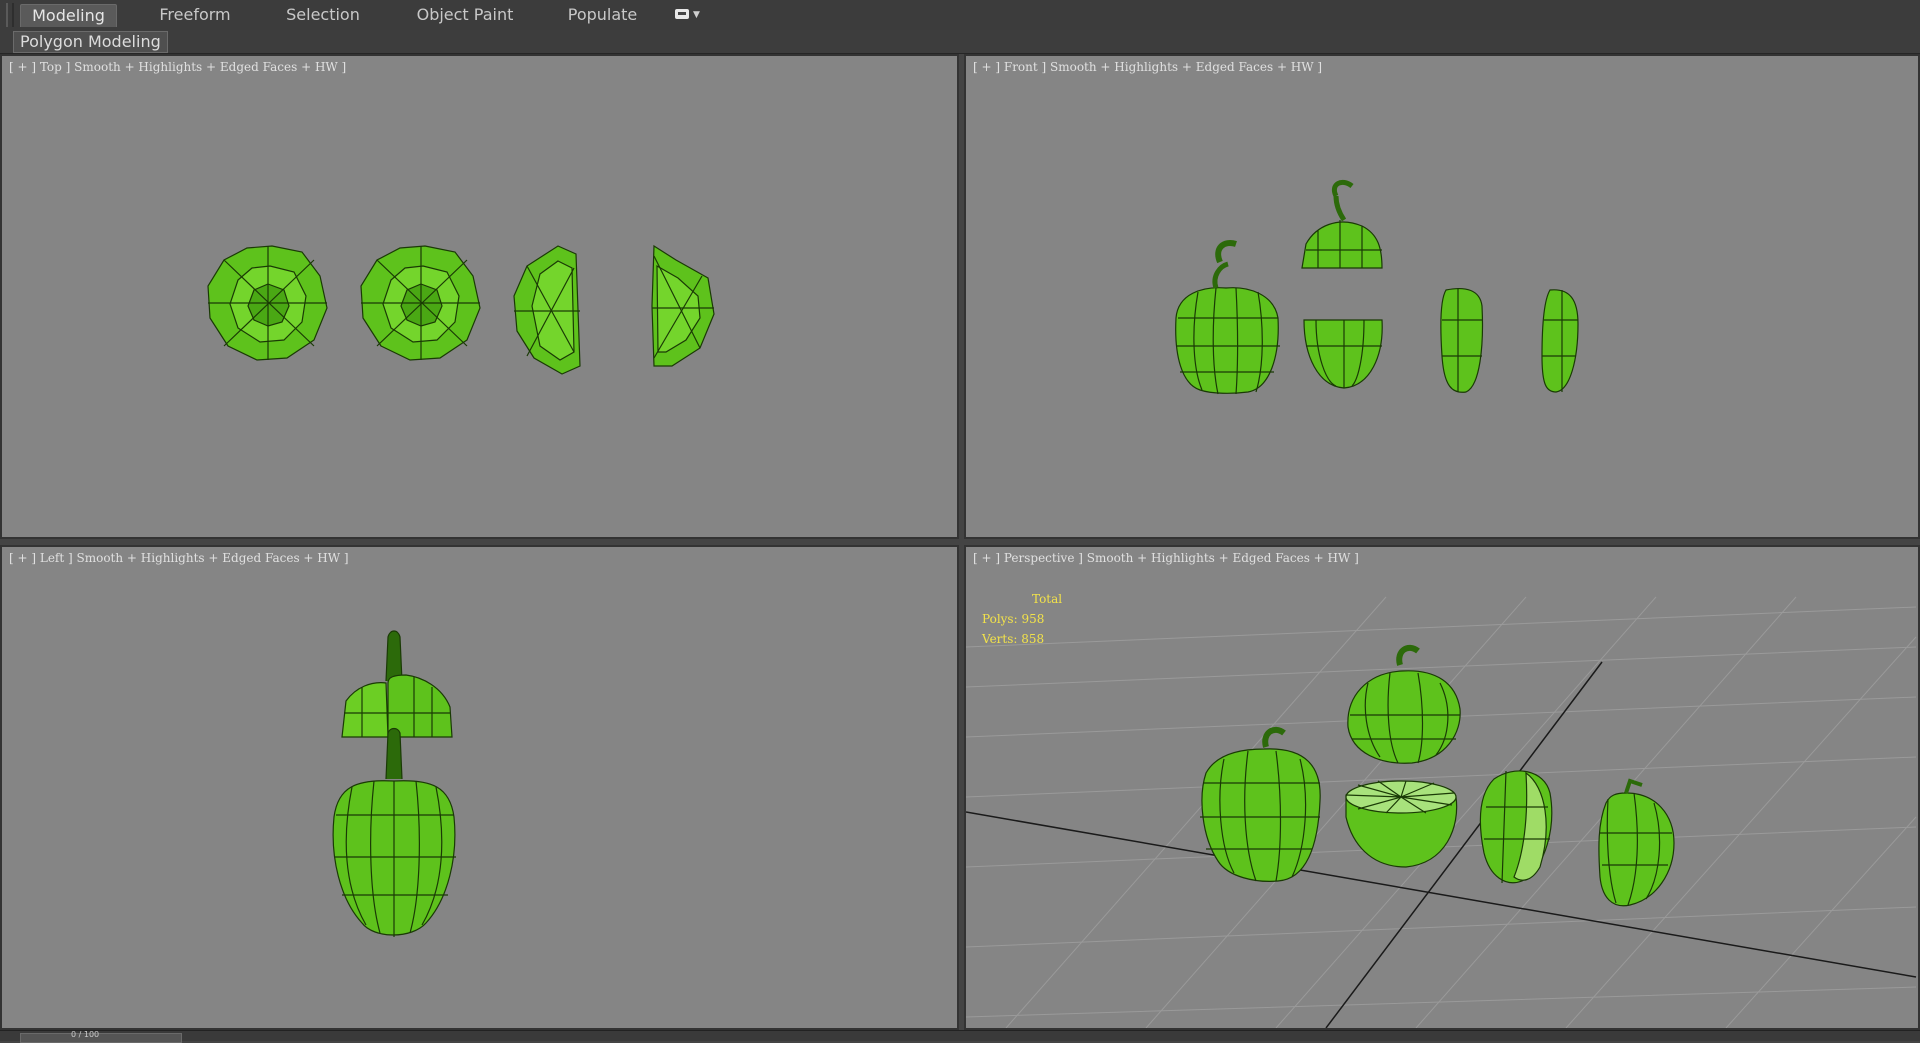 This screenshot has width=1920, height=1043. Describe the element at coordinates (682, 14) in the screenshot. I see `ribbon-toggle-icon` at that location.